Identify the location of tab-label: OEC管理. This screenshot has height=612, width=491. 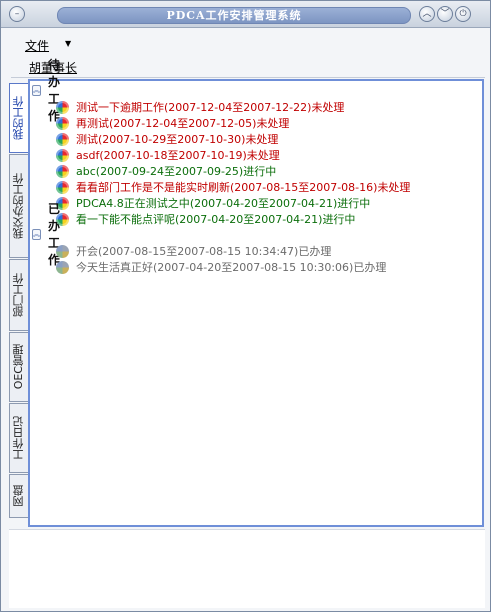
(18, 367).